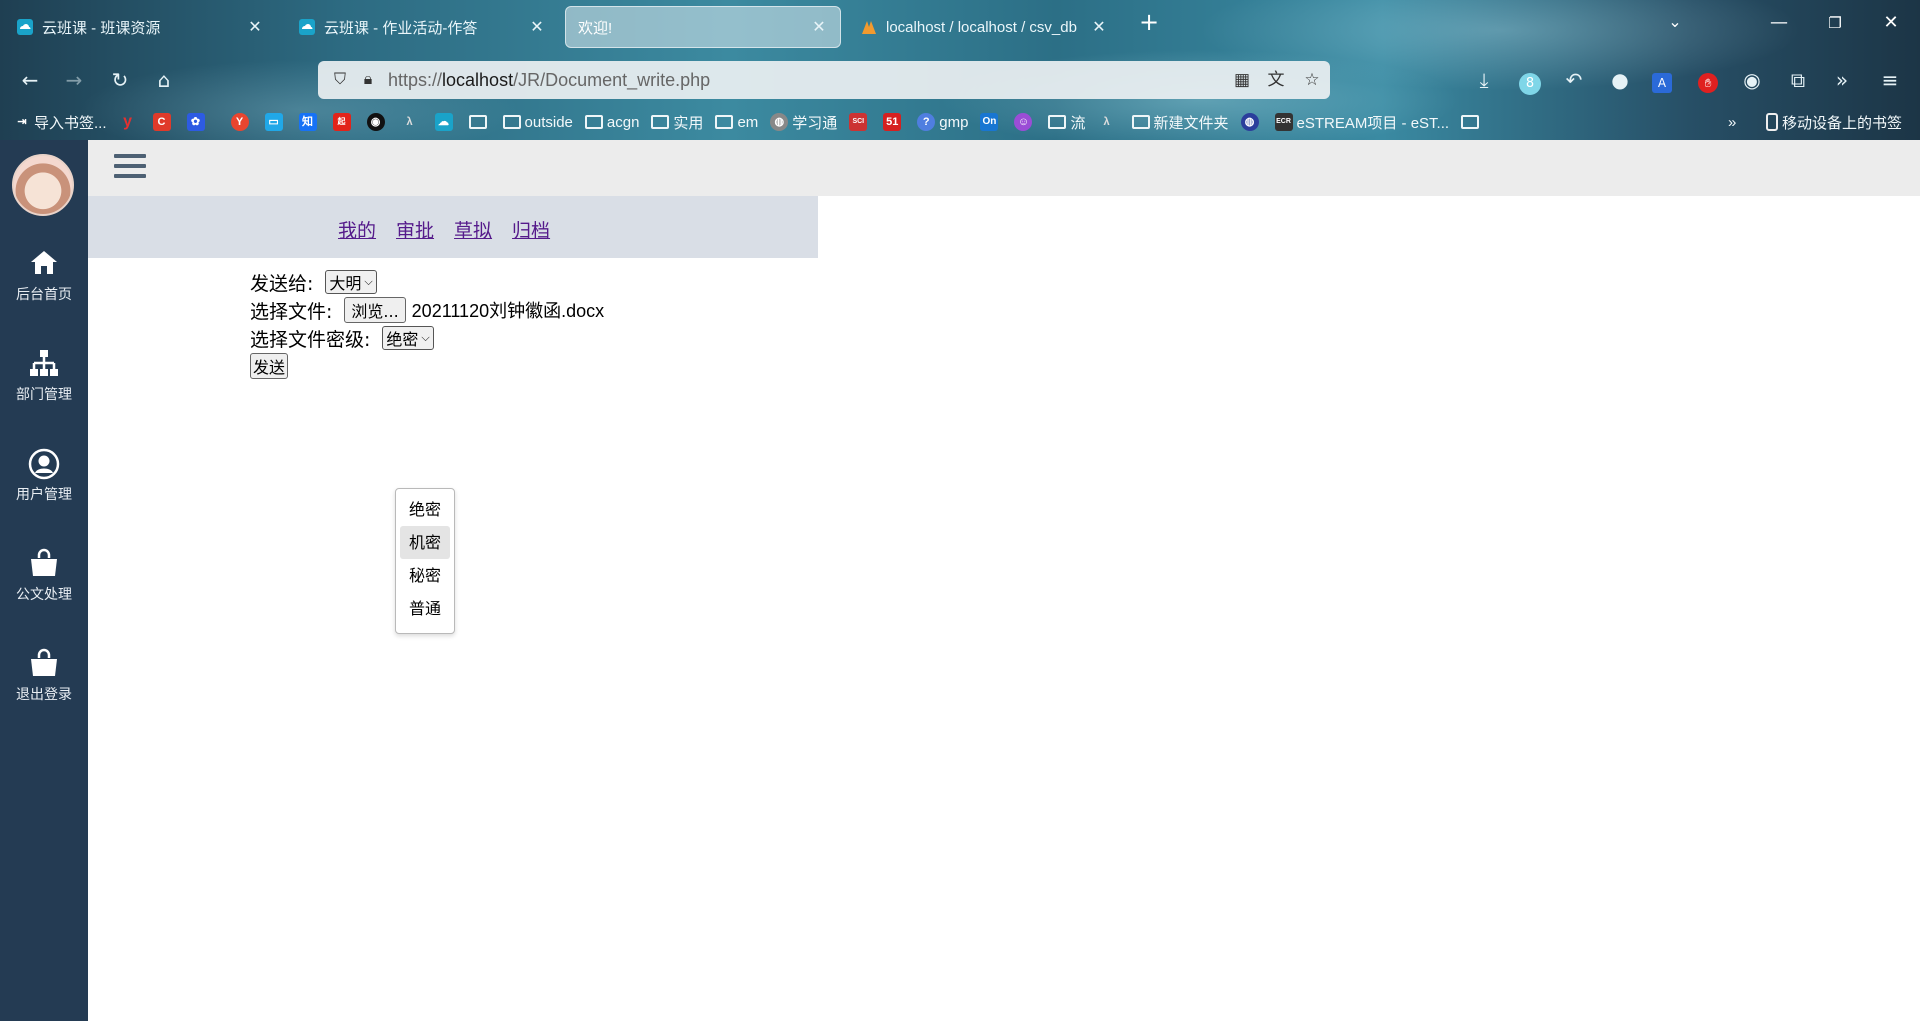  Describe the element at coordinates (44, 380) in the screenshot. I see `sidebar-item-department: 部门管理` at that location.